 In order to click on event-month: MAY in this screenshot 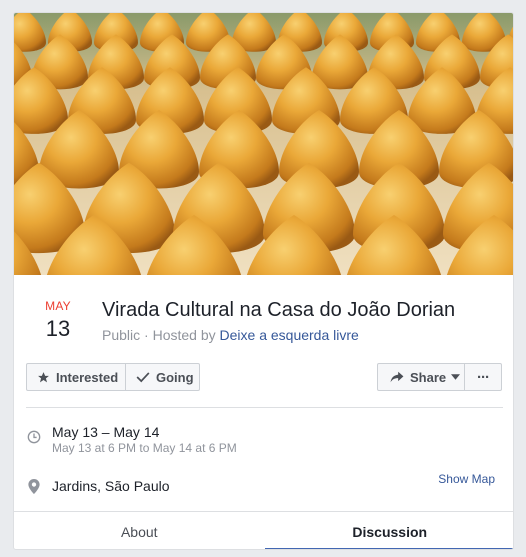, I will do `click(58, 306)`.